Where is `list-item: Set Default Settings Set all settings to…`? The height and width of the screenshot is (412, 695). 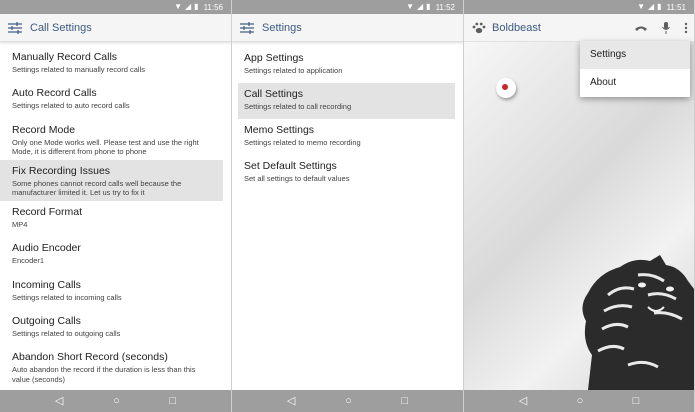
list-item: Set Default Settings Set all settings to… is located at coordinates (346, 173).